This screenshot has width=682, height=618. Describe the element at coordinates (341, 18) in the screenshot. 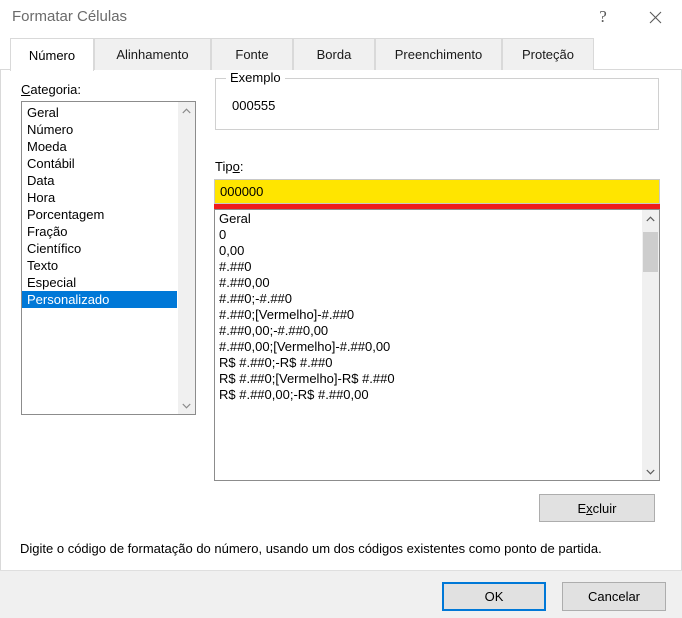

I see `title-bar: Formatar Células ?` at that location.